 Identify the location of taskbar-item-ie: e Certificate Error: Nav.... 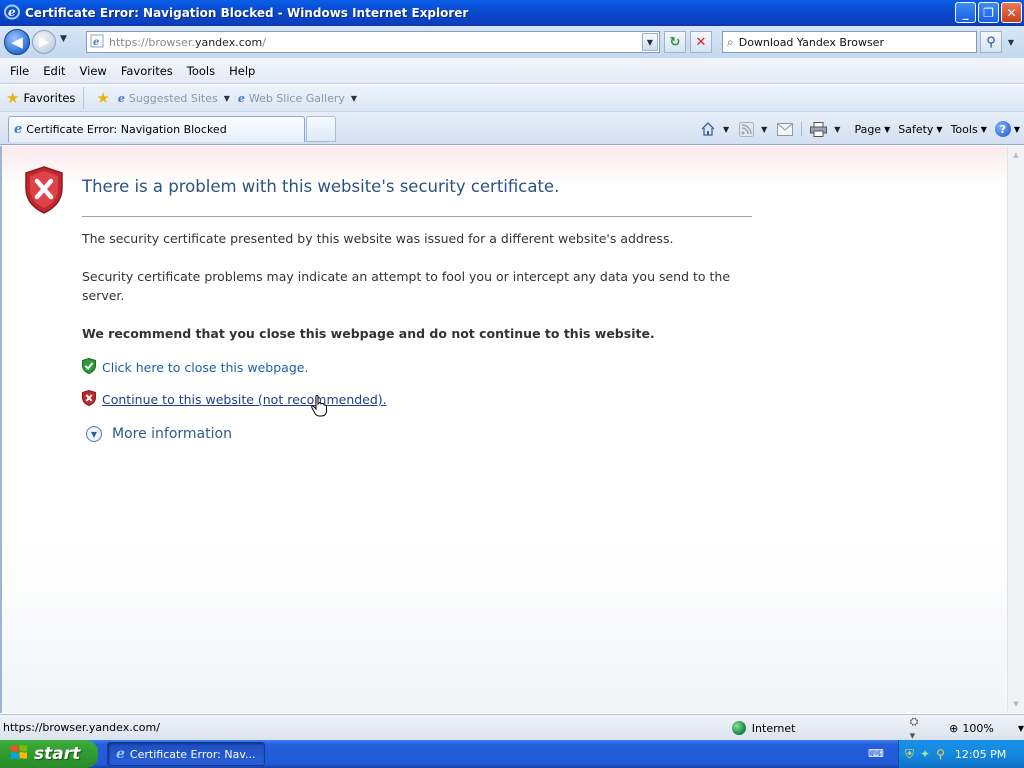
(186, 754).